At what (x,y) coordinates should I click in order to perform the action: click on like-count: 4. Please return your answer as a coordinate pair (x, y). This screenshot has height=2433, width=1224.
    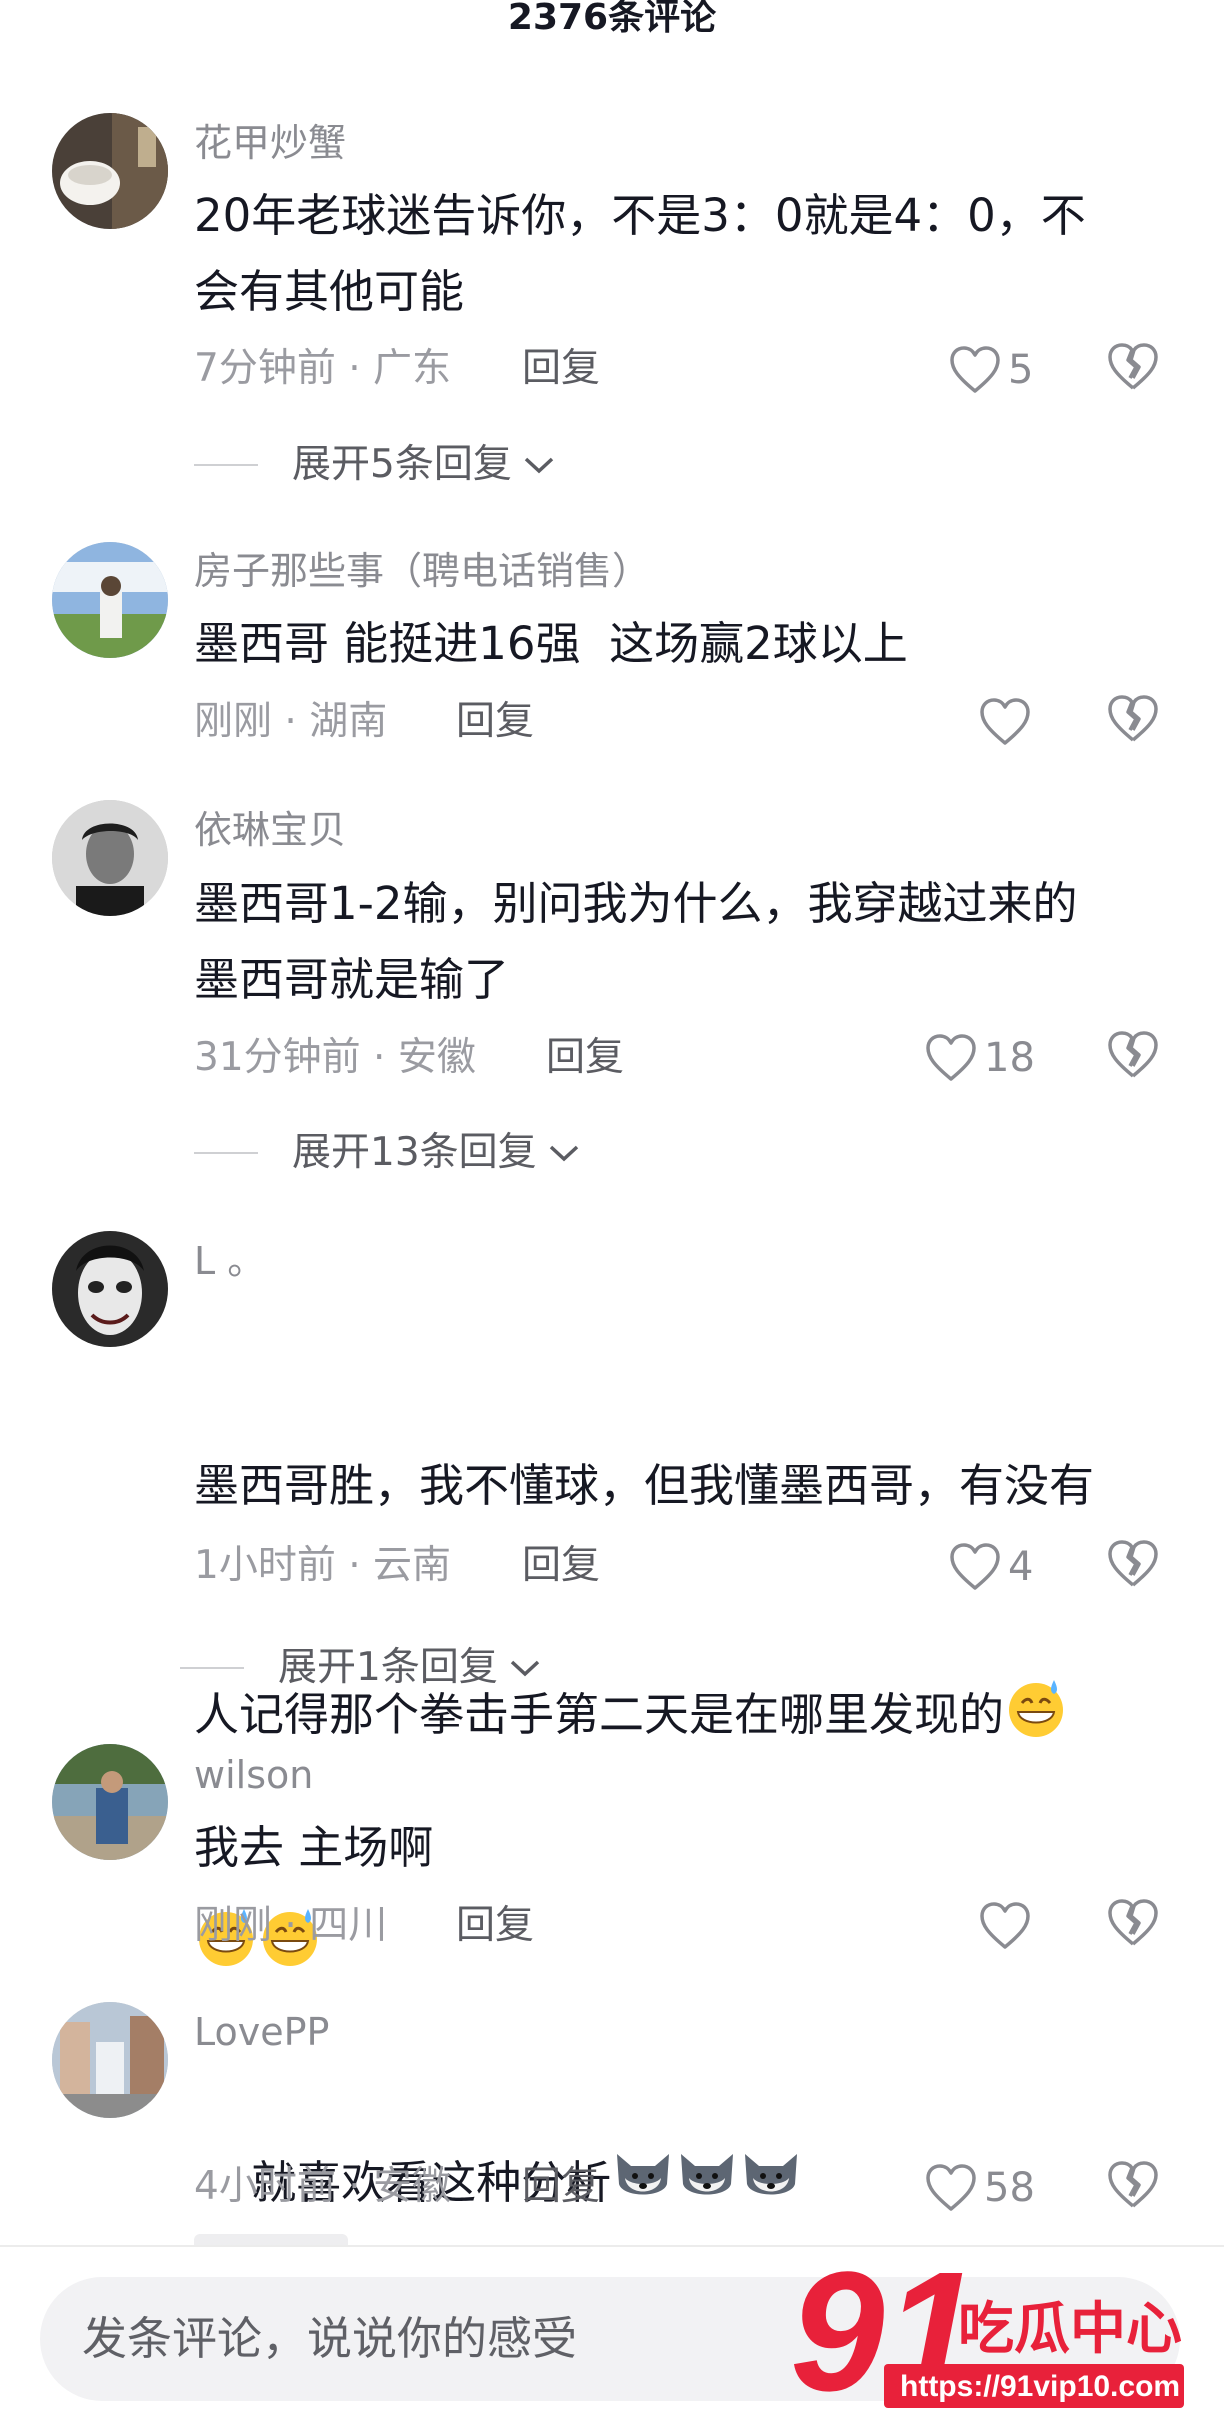
    Looking at the image, I should click on (1021, 1567).